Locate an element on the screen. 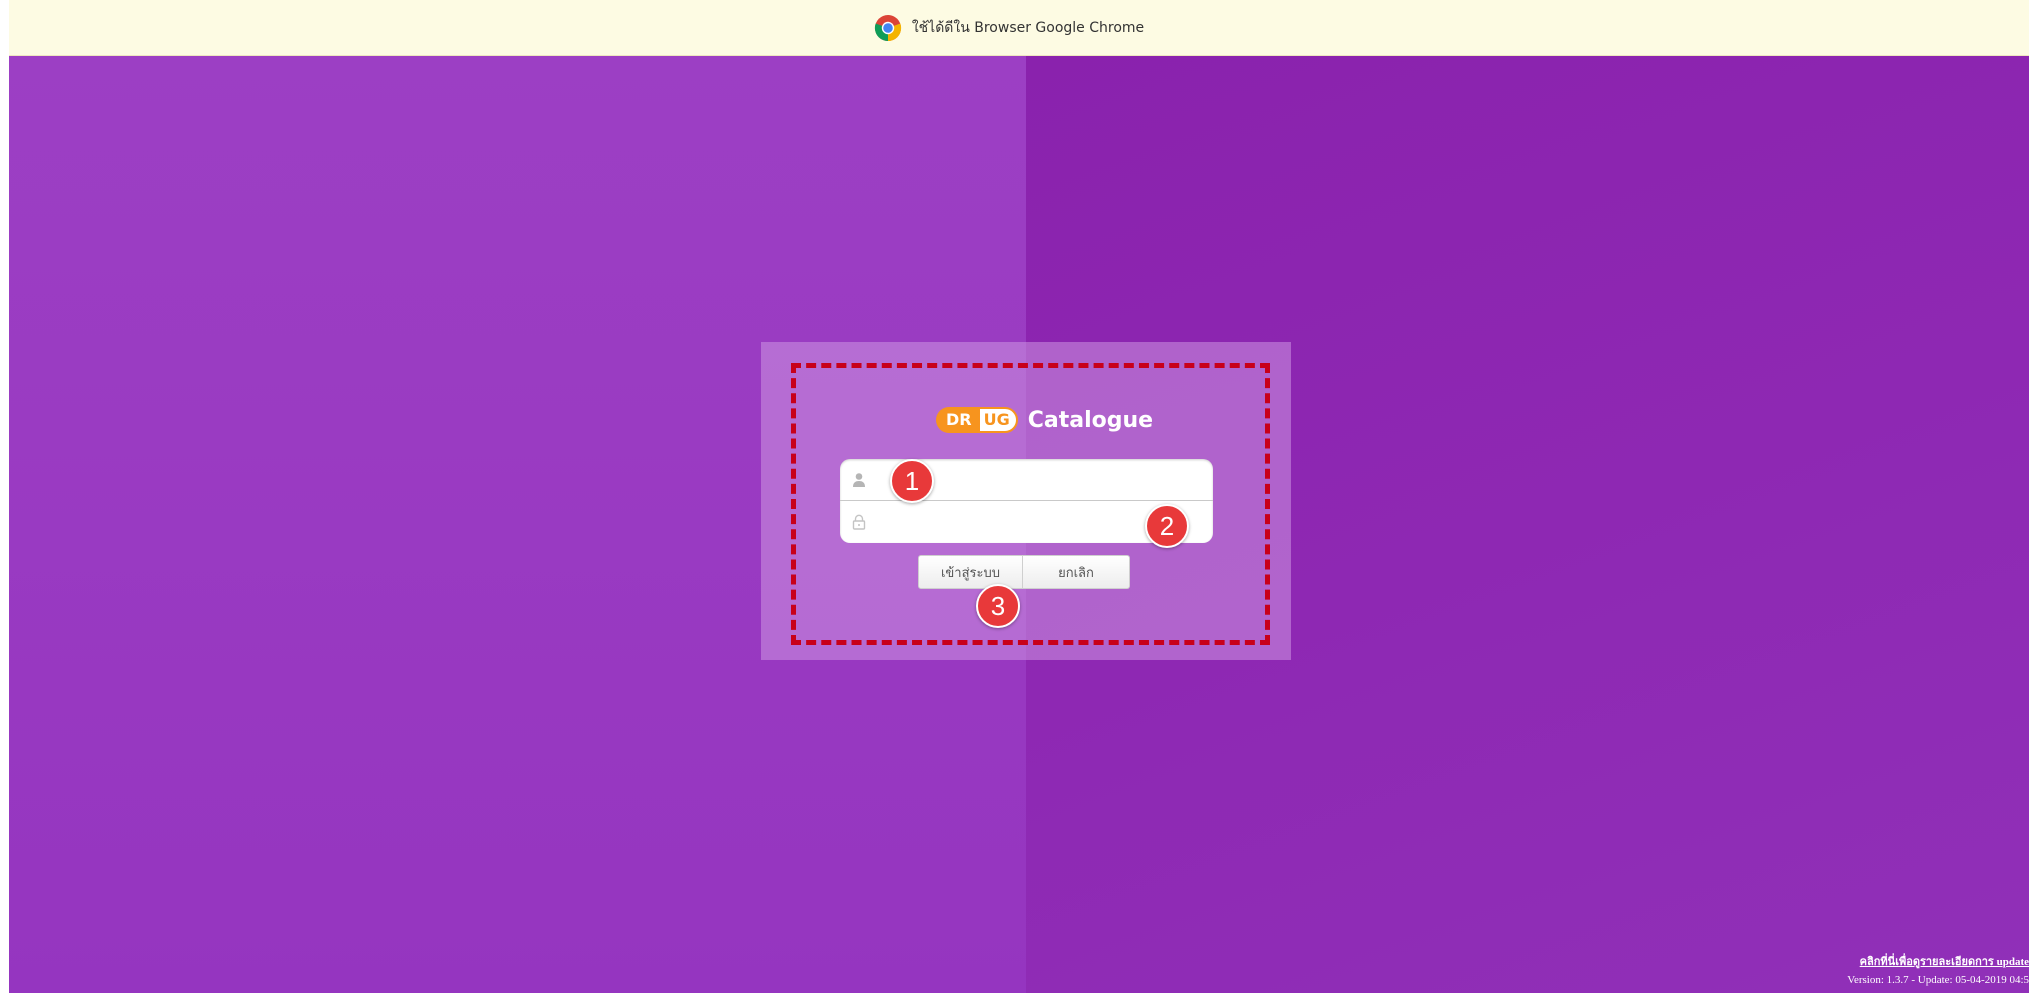  version-text: Version: 1.3.7 - Update: 05-04-2019 04:5 is located at coordinates (1938, 980).